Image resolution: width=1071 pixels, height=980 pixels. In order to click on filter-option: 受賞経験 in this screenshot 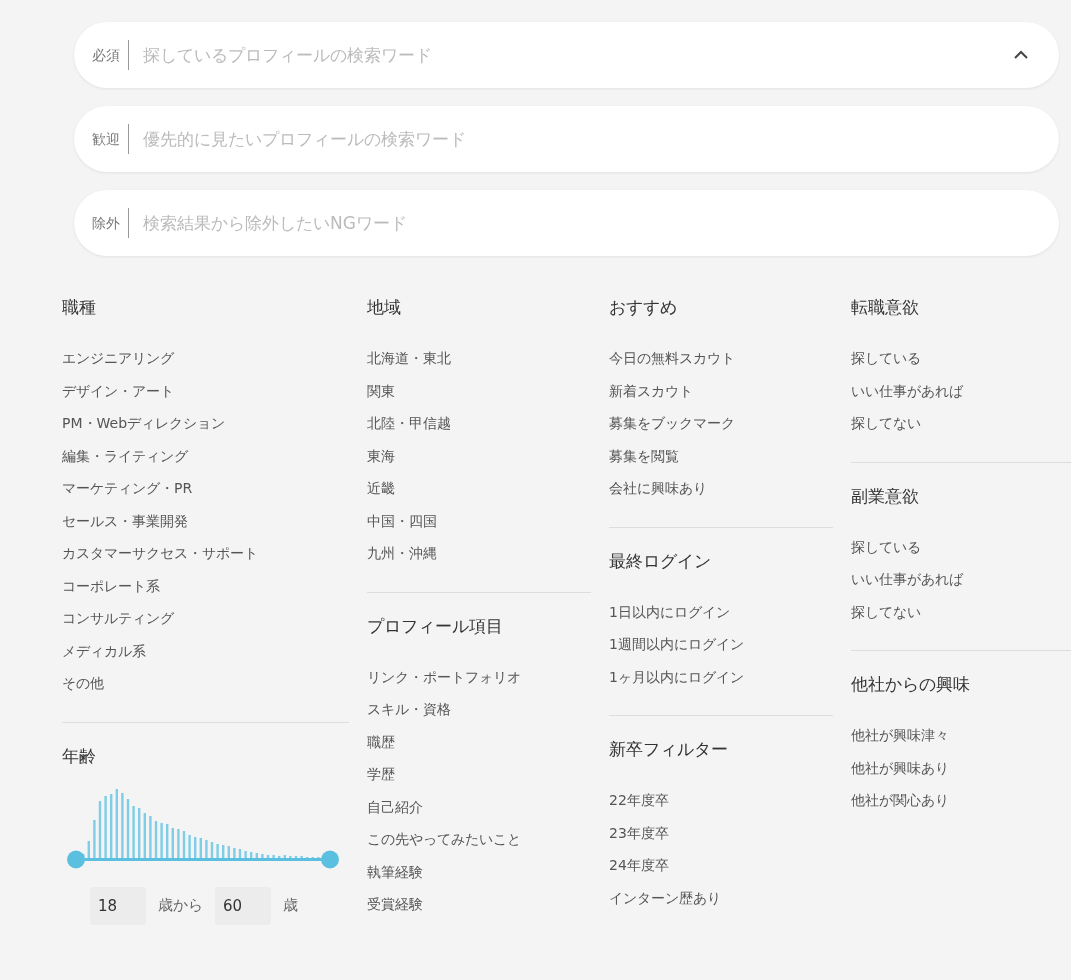, I will do `click(395, 904)`.